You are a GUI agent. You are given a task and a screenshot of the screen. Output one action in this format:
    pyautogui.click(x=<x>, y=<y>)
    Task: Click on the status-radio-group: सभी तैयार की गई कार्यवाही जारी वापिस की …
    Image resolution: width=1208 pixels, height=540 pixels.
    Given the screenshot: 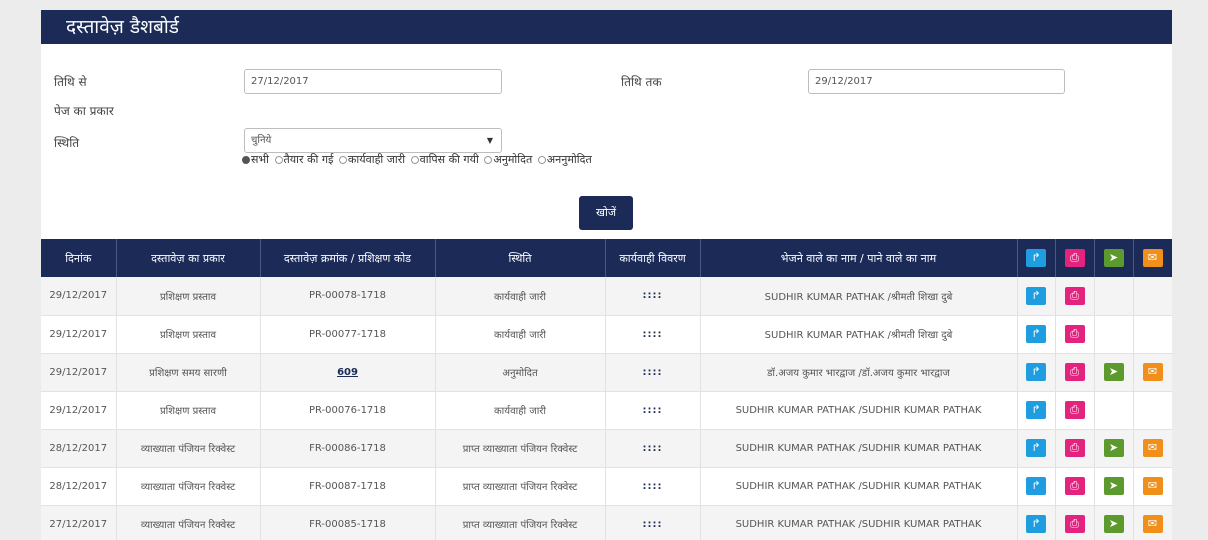 What is the action you would take?
    pyautogui.click(x=418, y=159)
    